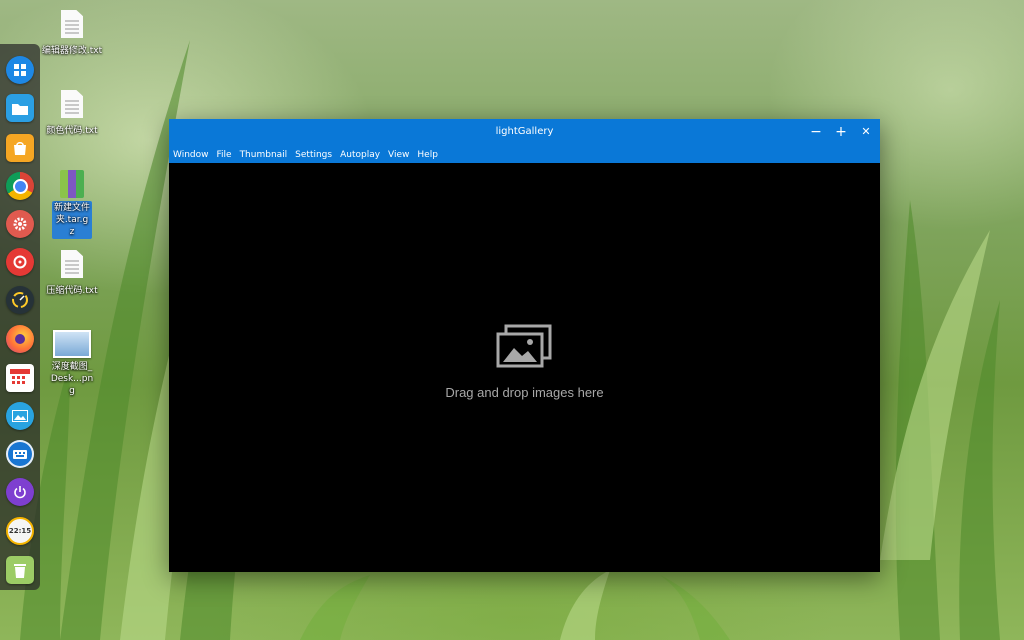  Describe the element at coordinates (191, 156) in the screenshot. I see `menu-window: Window` at that location.